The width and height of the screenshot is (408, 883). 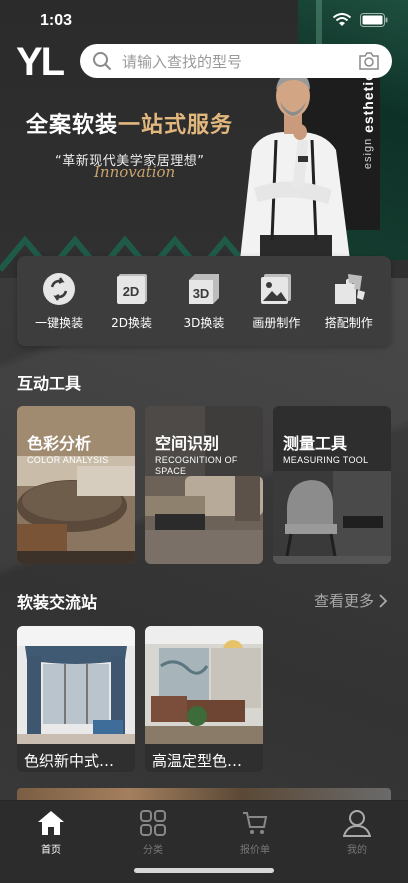 I want to click on 3d-glyph: 3D, so click(x=201, y=293).